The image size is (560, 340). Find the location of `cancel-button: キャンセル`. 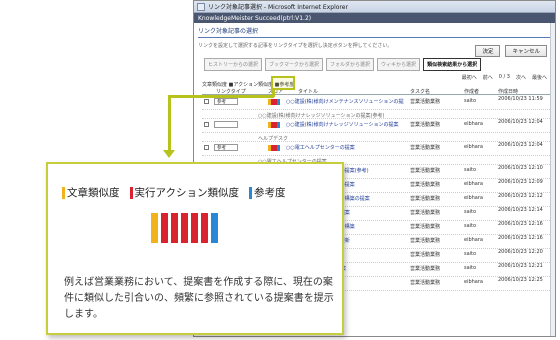

cancel-button: キャンセル is located at coordinates (526, 51).